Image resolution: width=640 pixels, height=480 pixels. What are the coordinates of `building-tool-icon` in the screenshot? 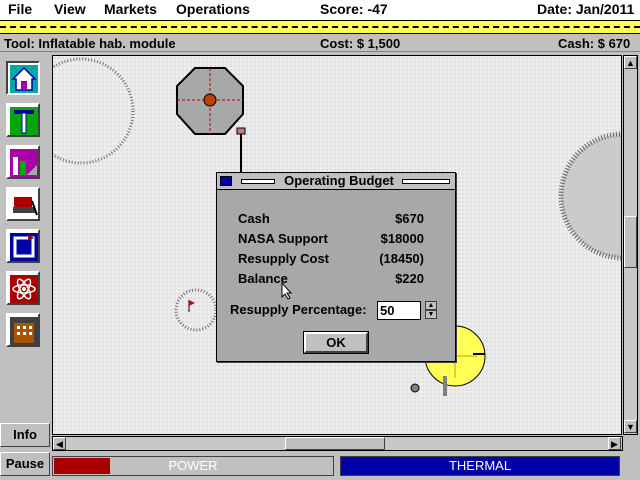 It's located at (24, 331).